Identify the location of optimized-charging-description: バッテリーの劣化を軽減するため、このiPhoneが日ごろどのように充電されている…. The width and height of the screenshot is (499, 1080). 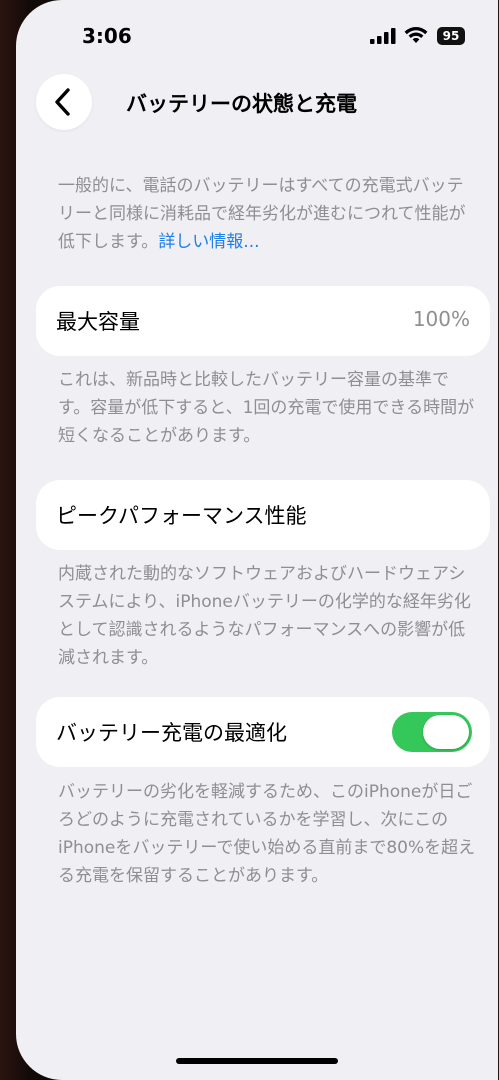
(267, 834).